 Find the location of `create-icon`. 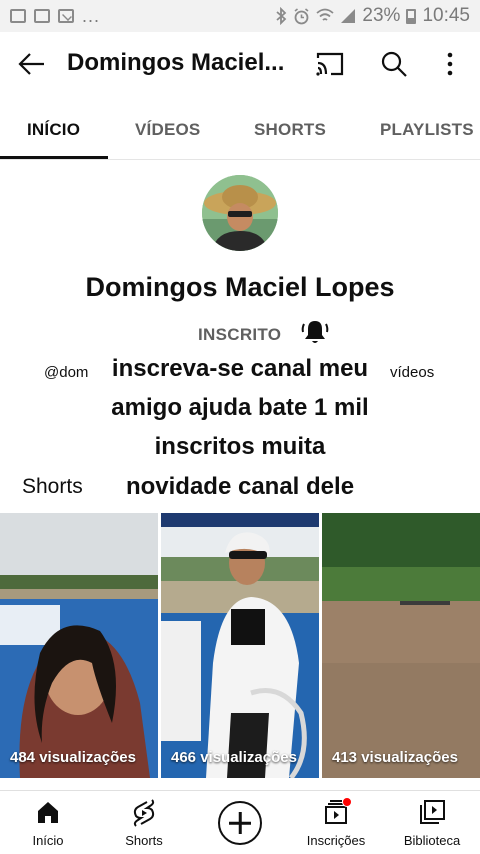

create-icon is located at coordinates (240, 823).